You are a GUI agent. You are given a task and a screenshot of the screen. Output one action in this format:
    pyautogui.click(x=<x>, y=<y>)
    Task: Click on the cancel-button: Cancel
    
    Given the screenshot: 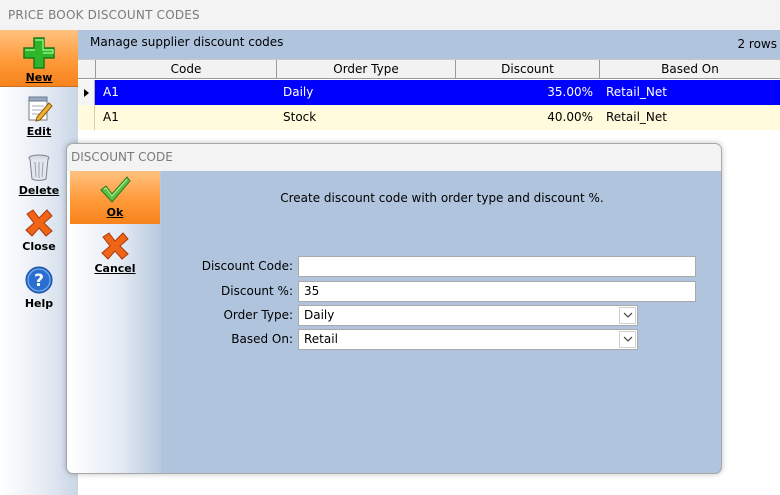 What is the action you would take?
    pyautogui.click(x=115, y=254)
    